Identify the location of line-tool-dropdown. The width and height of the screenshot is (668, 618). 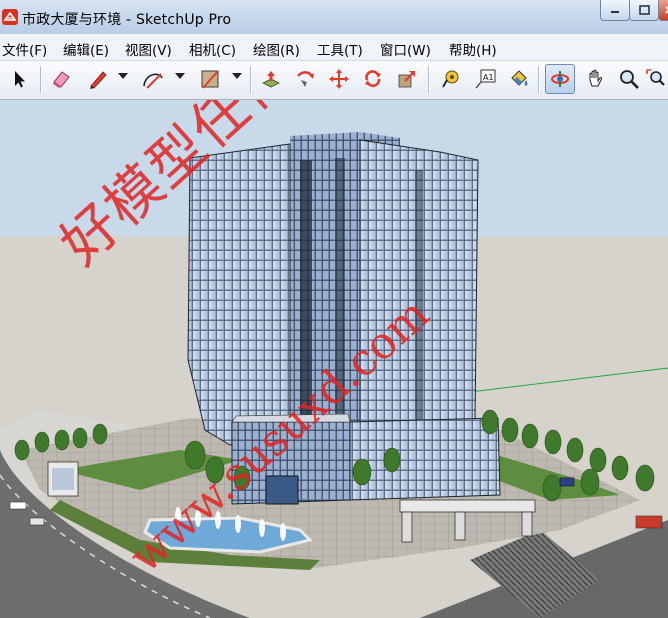
(123, 78).